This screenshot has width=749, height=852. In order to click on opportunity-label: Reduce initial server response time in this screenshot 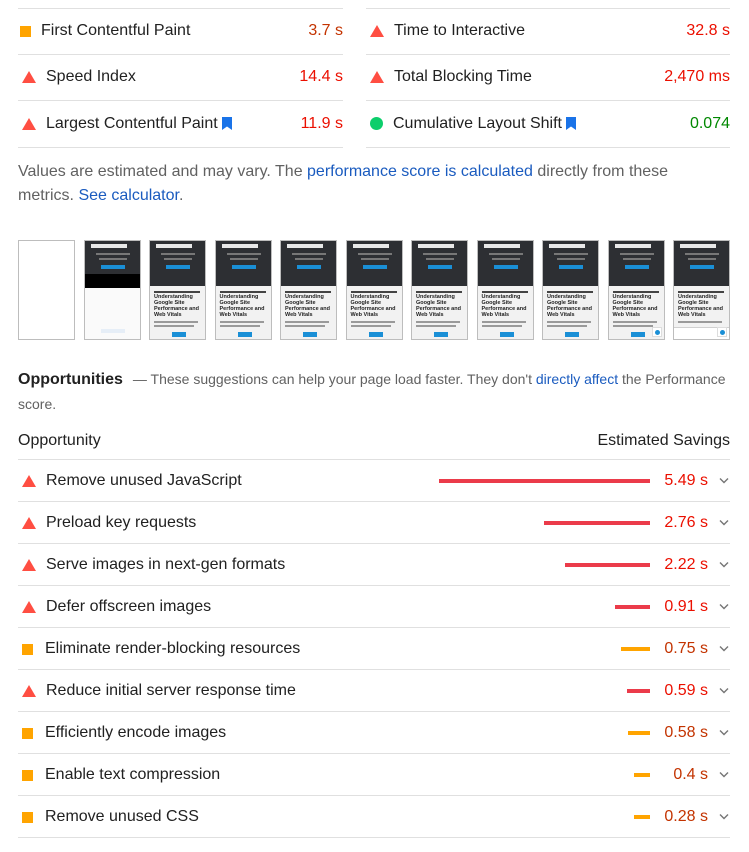, I will do `click(171, 690)`.